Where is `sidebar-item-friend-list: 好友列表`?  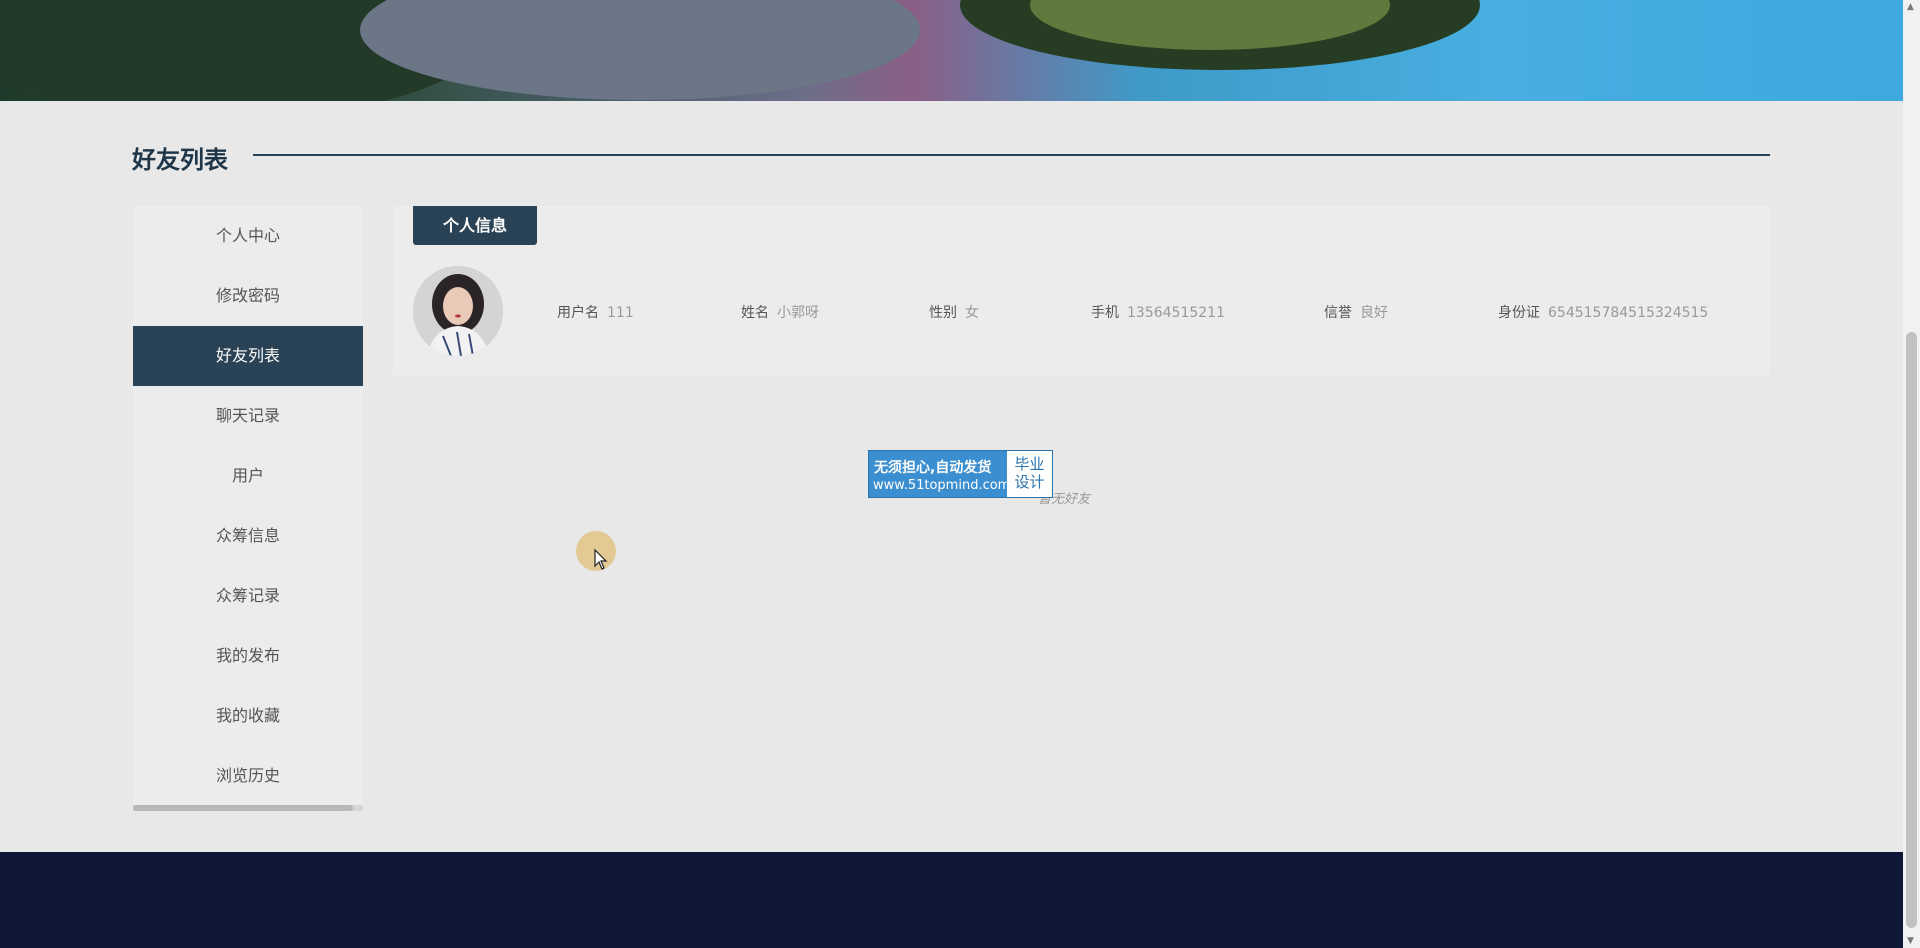 sidebar-item-friend-list: 好友列表 is located at coordinates (248, 356).